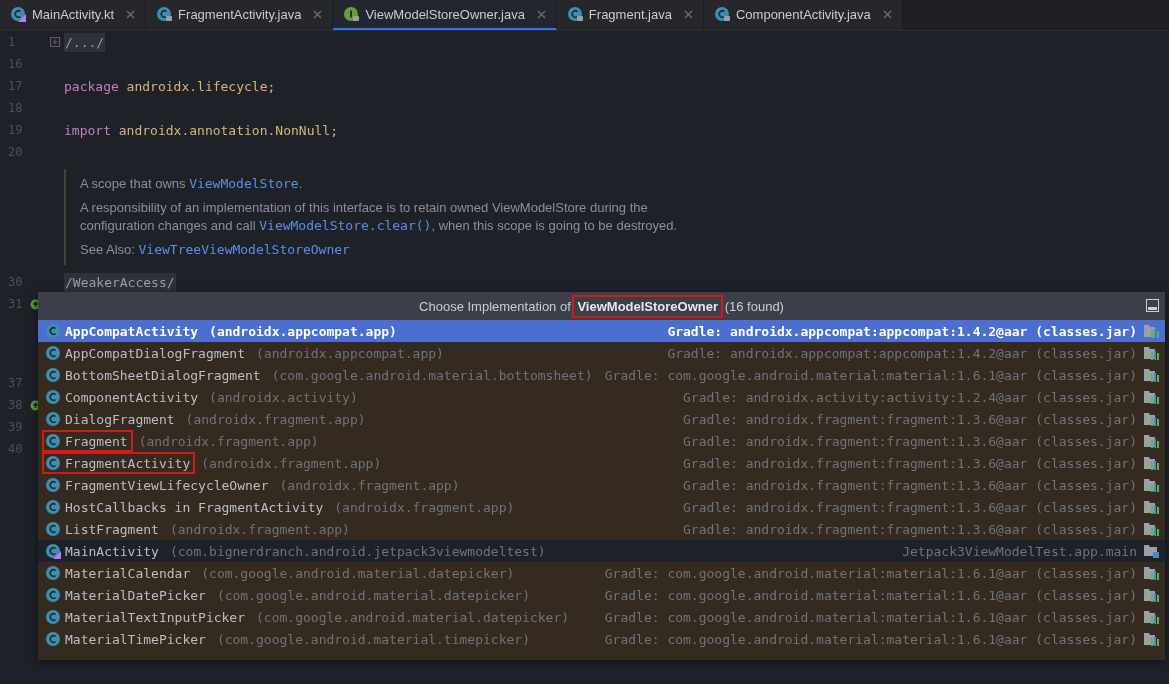  What do you see at coordinates (1151, 551) in the screenshot?
I see `folder-icon` at bounding box center [1151, 551].